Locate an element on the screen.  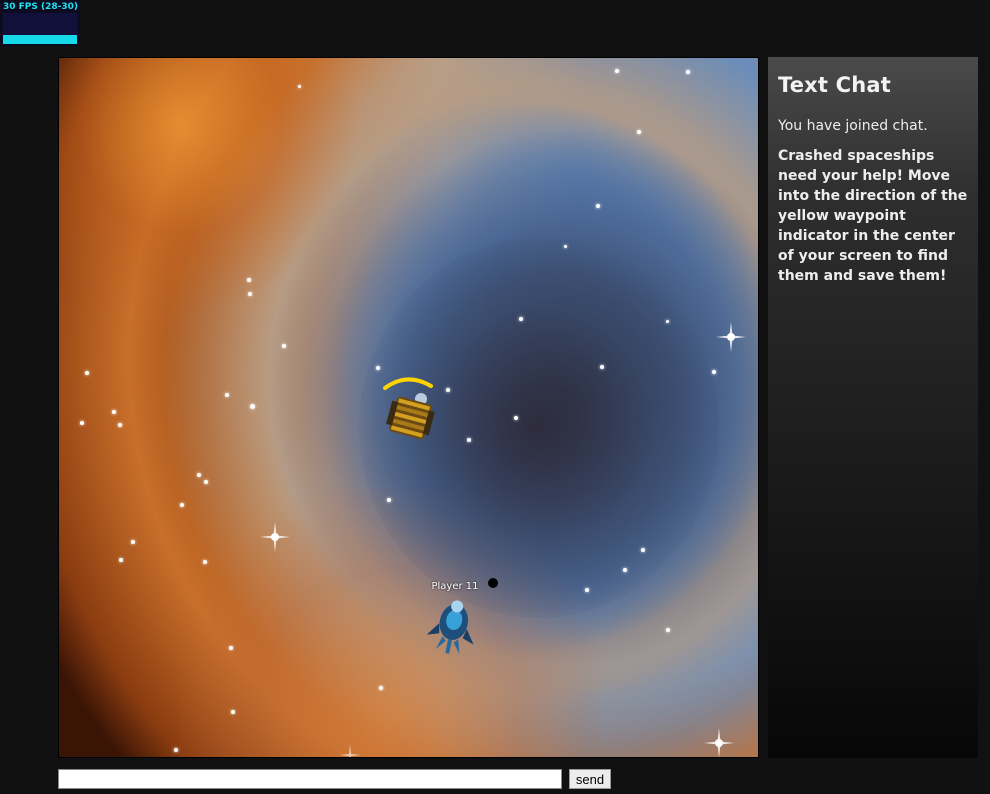
chat-title: Text Chat is located at coordinates (835, 85).